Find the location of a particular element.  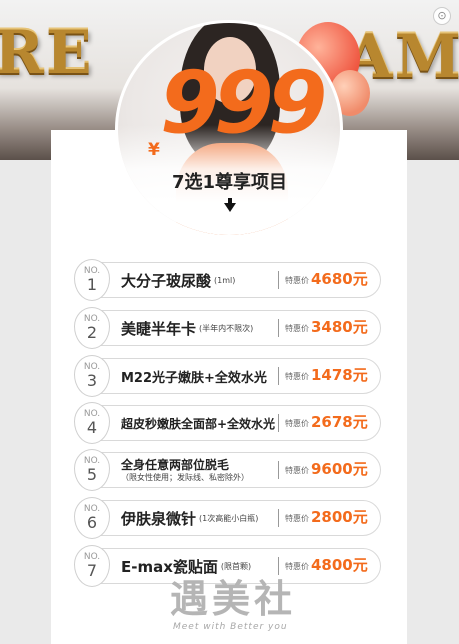

item-price: 9600元 is located at coordinates (339, 469).